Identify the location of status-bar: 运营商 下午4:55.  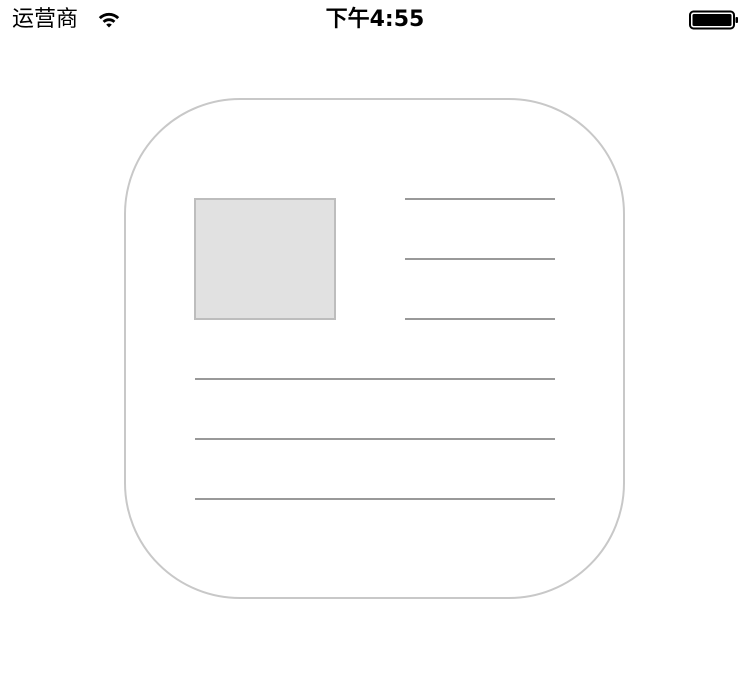
(375, 20).